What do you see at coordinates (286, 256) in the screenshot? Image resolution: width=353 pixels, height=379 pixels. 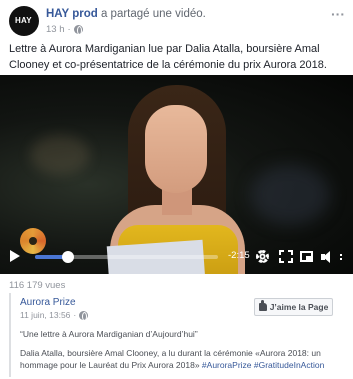 I see `fullscreen-icon` at bounding box center [286, 256].